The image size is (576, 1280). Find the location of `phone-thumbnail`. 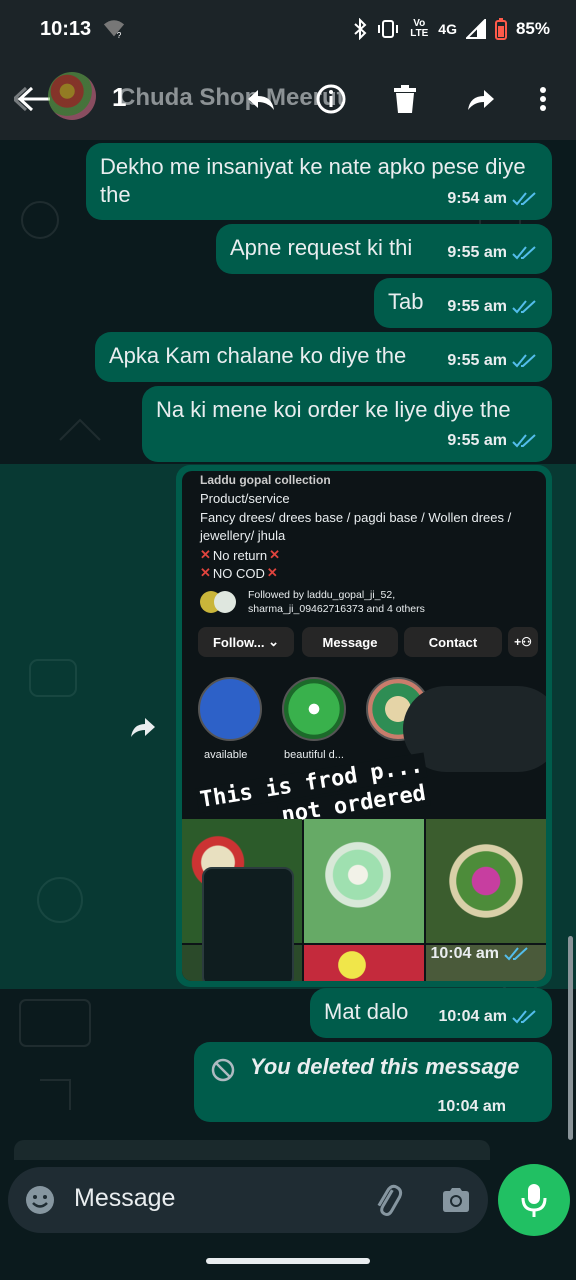

phone-thumbnail is located at coordinates (248, 924).